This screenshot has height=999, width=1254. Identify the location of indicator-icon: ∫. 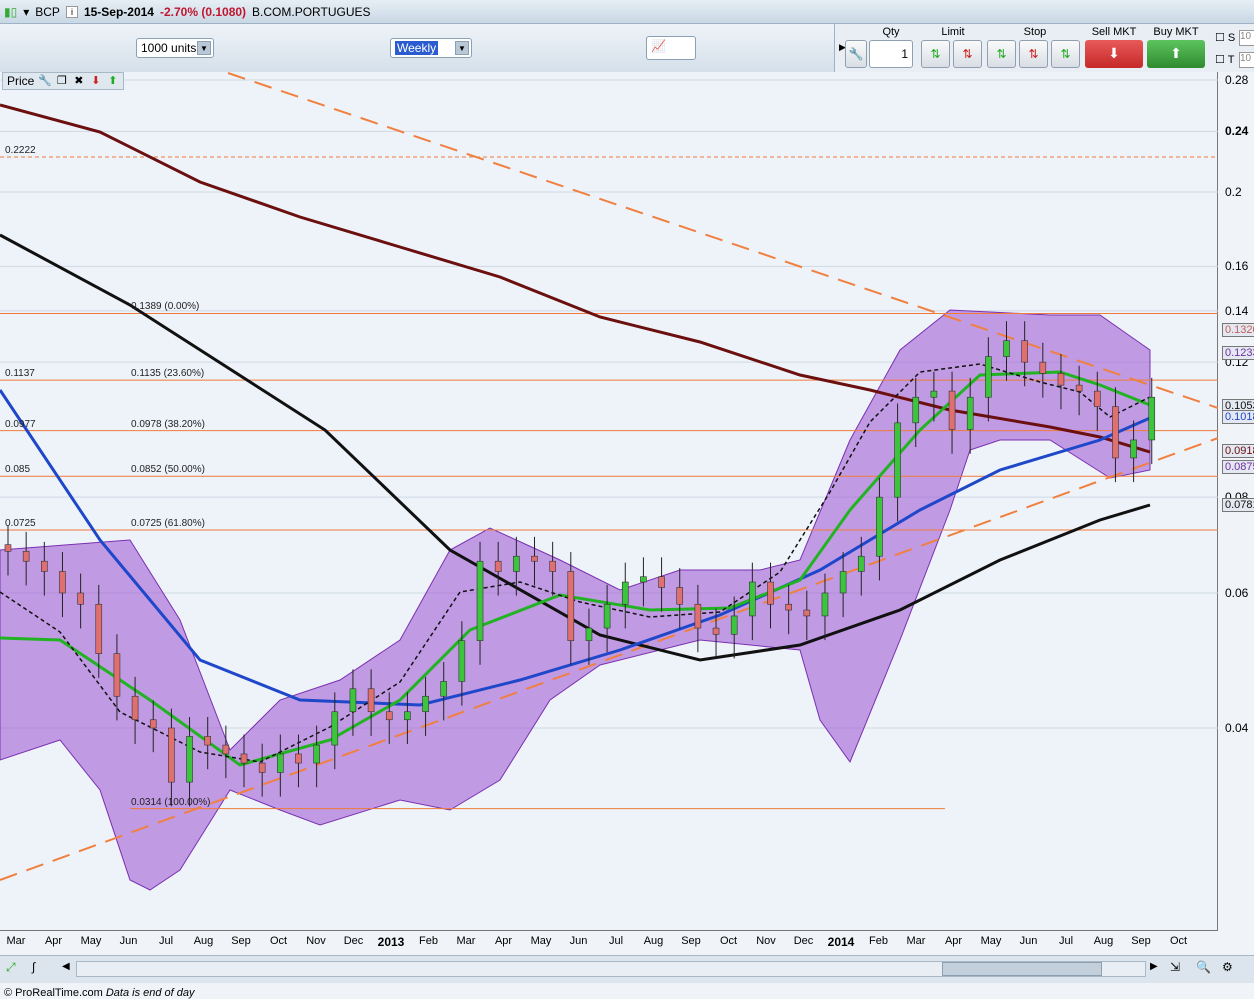
(33, 967).